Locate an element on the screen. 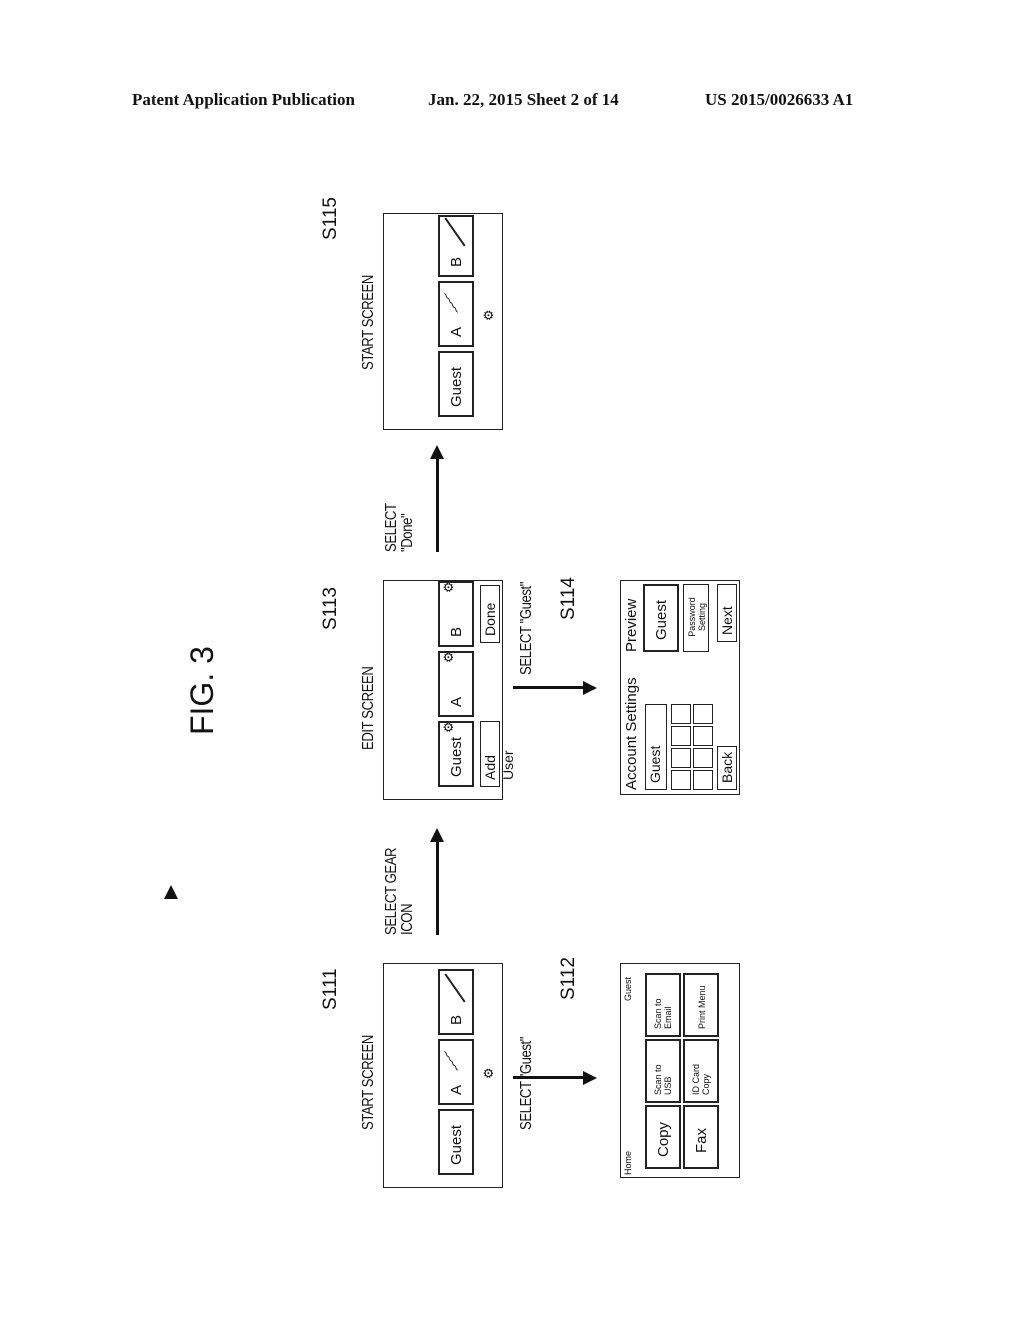 The height and width of the screenshot is (1320, 1024). transition-label-guest-2: SELECT "Guest" is located at coordinates (526, 628).